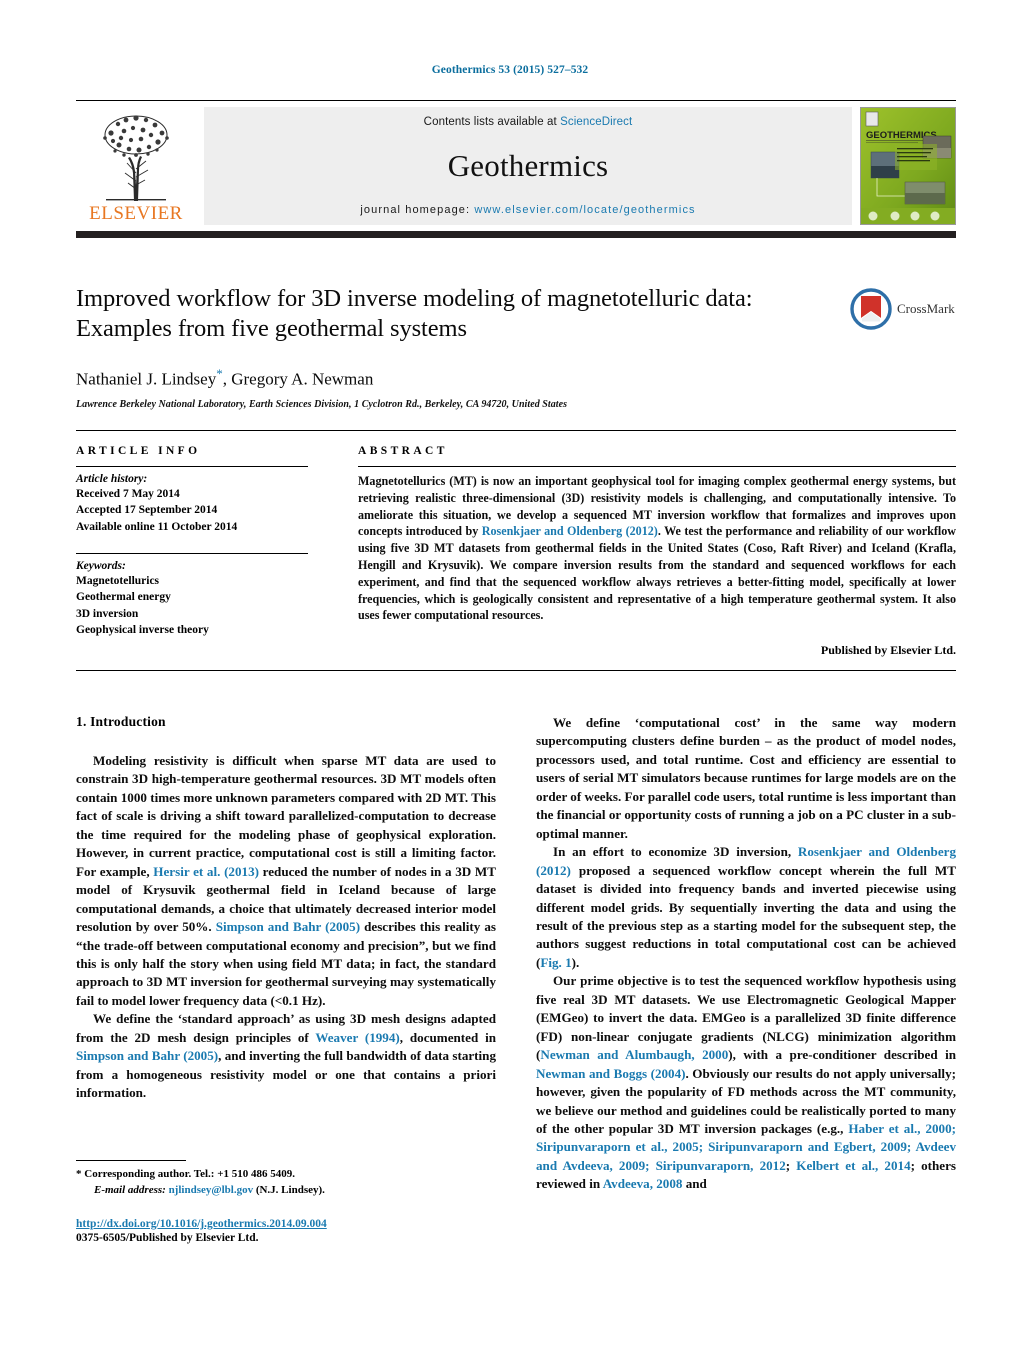 The width and height of the screenshot is (1020, 1351). What do you see at coordinates (121, 721) in the screenshot?
I see `section-heading-introduction: 1. Introduction` at bounding box center [121, 721].